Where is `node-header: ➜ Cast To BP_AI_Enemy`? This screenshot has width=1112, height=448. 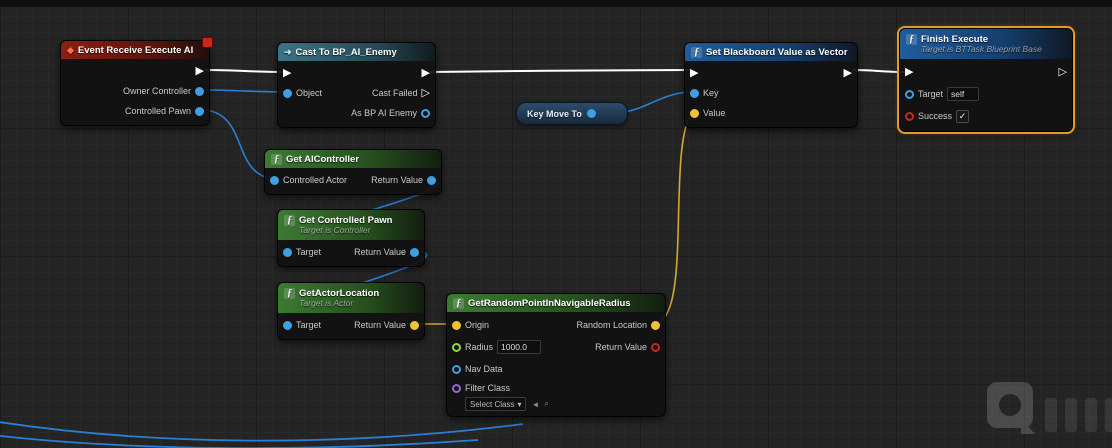 node-header: ➜ Cast To BP_AI_Enemy is located at coordinates (356, 52).